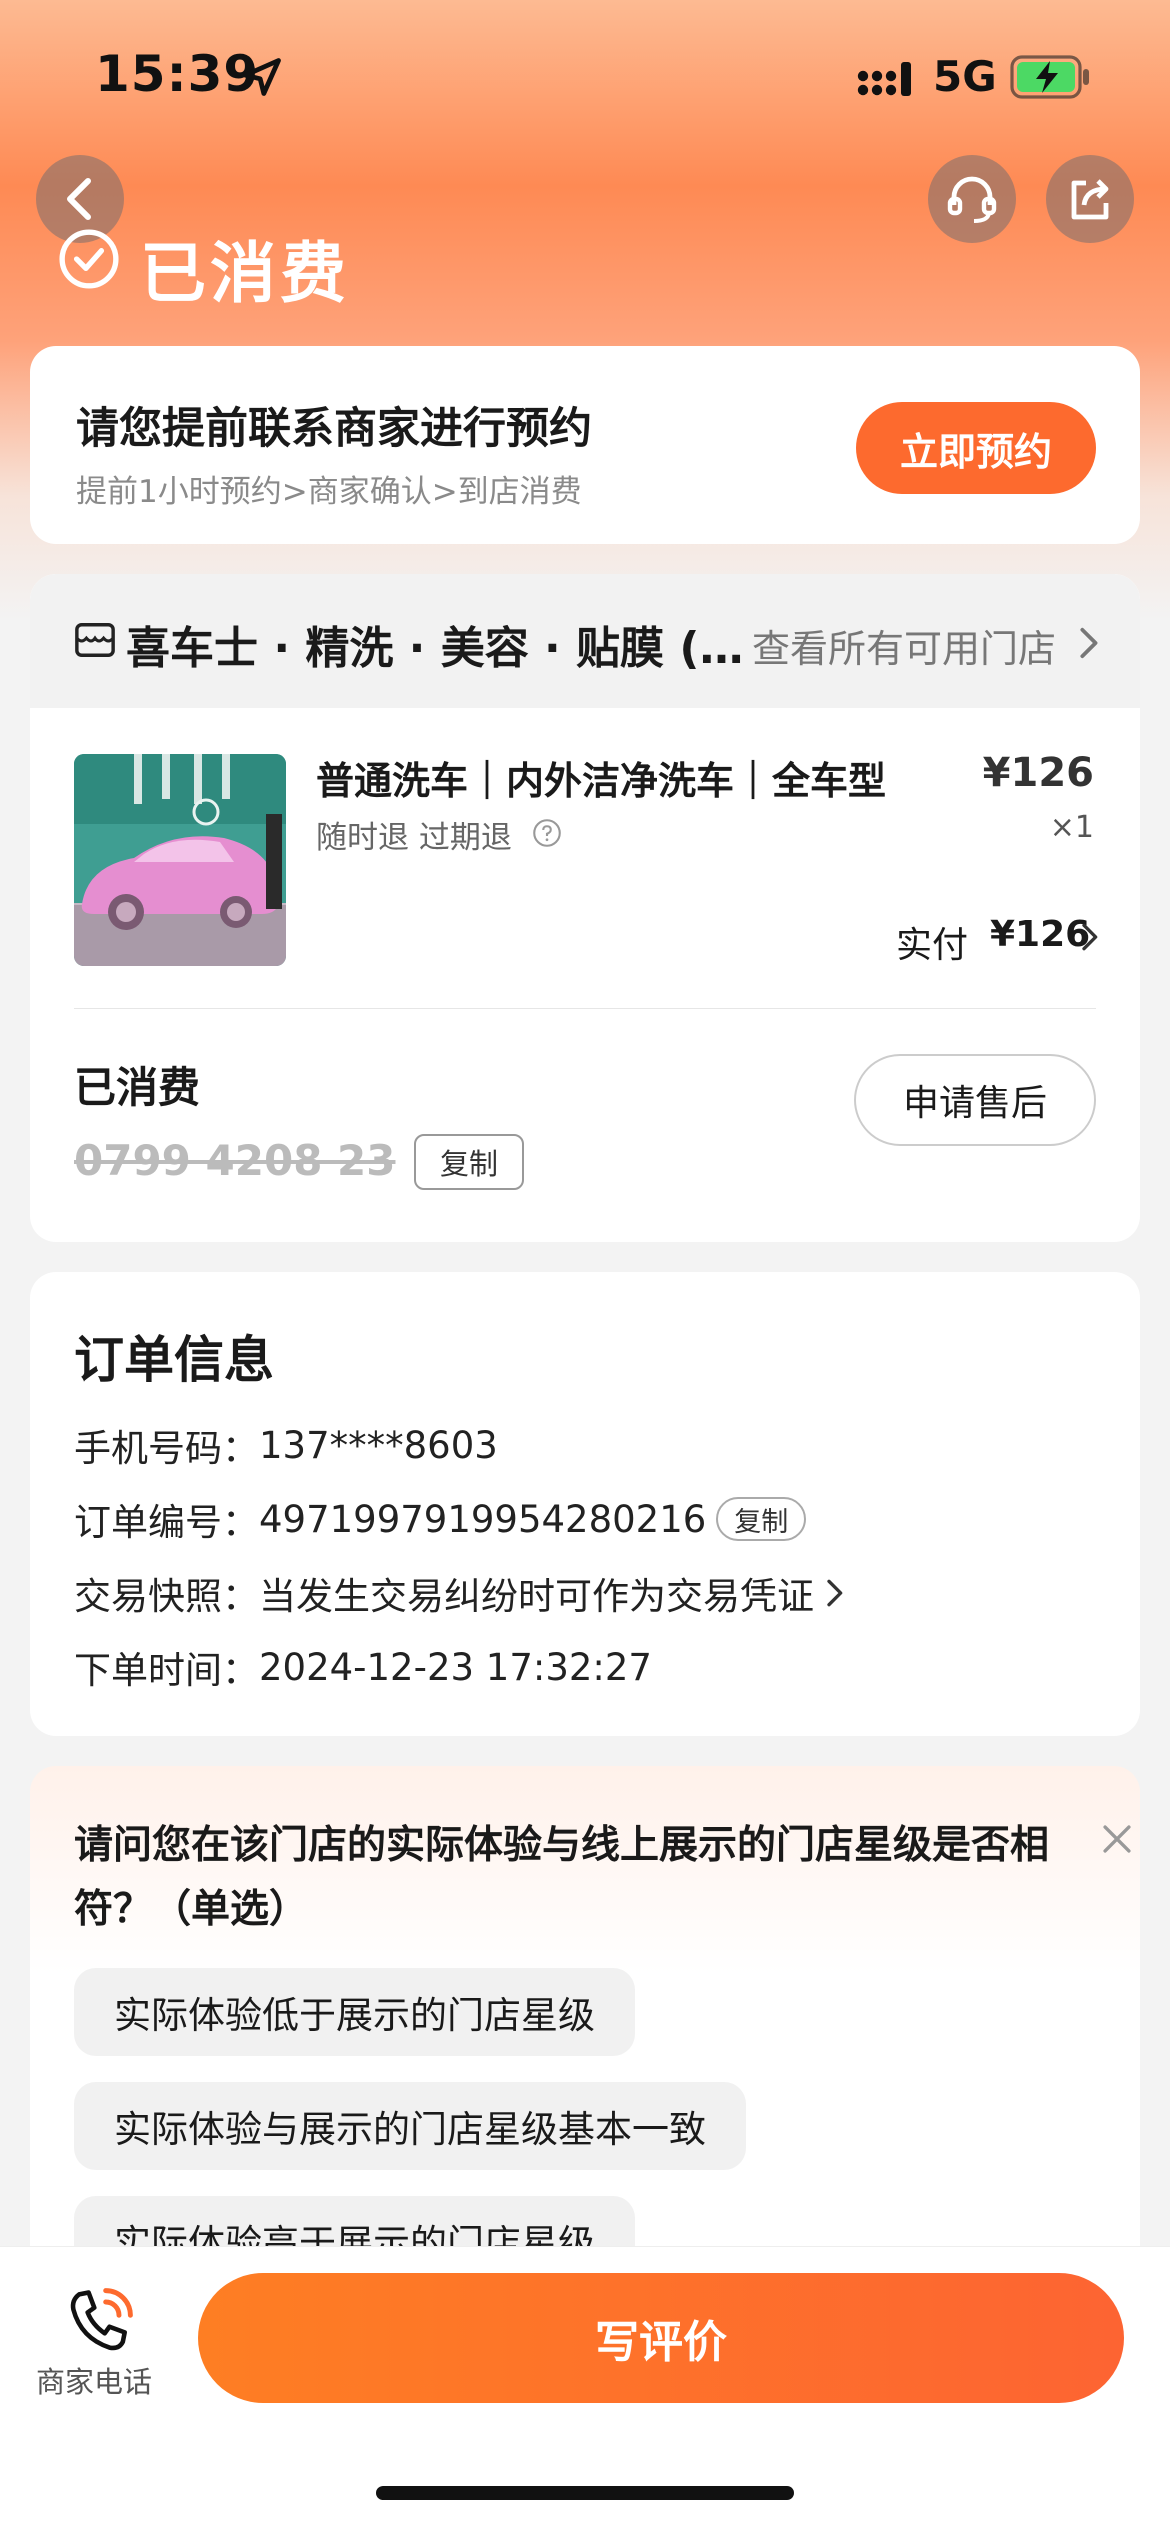 This screenshot has height=2532, width=1170. Describe the element at coordinates (547, 833) in the screenshot. I see `help-circle-icon` at that location.